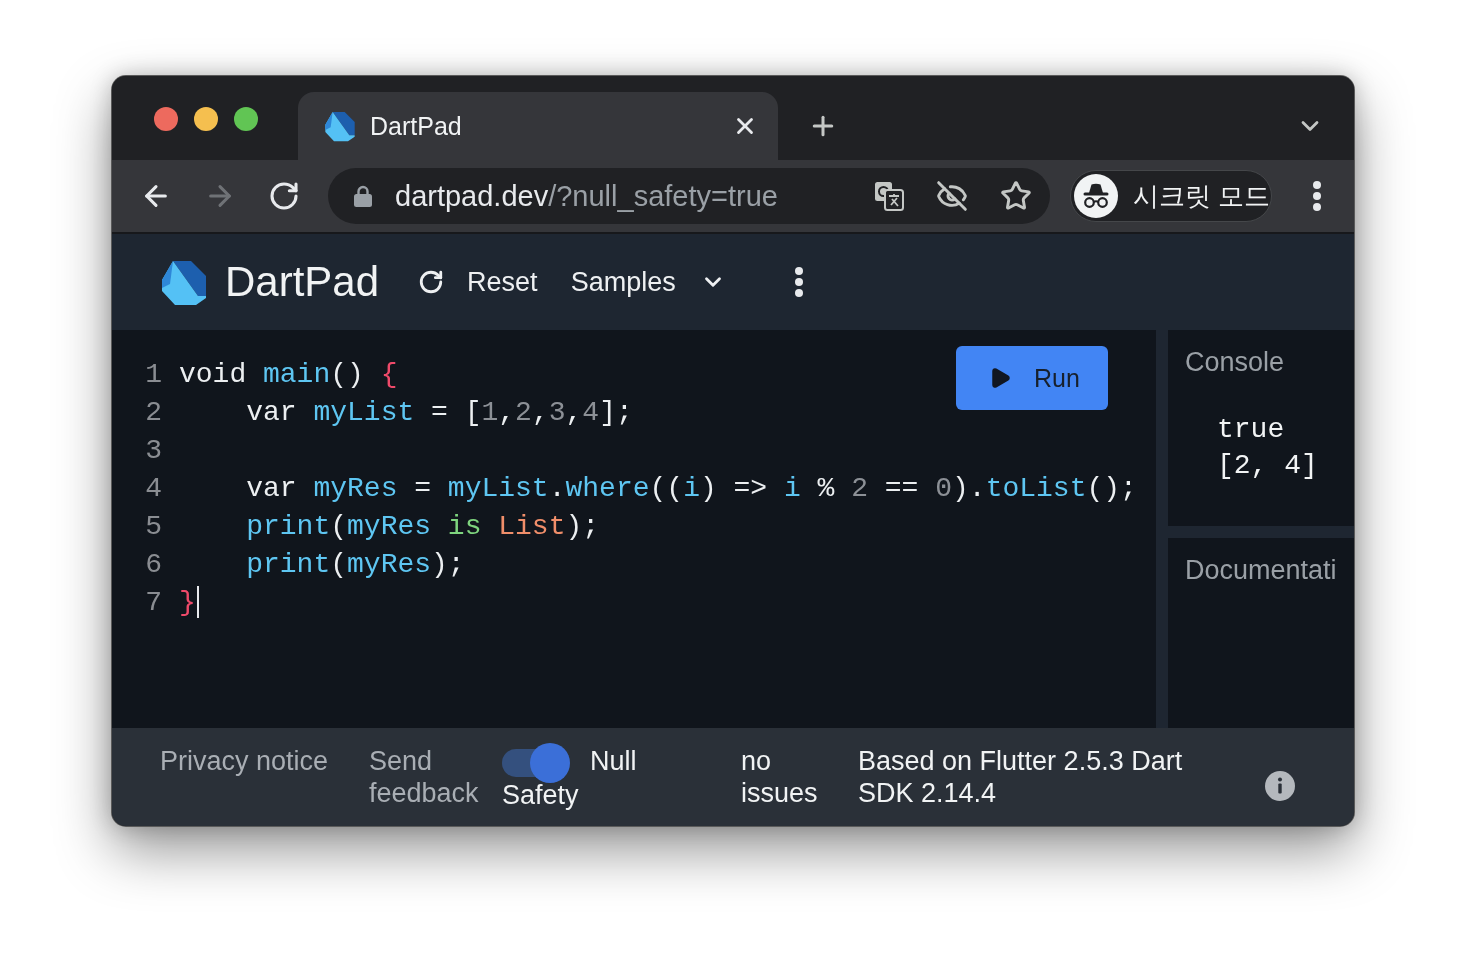 The image size is (1466, 974). Describe the element at coordinates (153, 412) in the screenshot. I see `line-number: 2` at that location.